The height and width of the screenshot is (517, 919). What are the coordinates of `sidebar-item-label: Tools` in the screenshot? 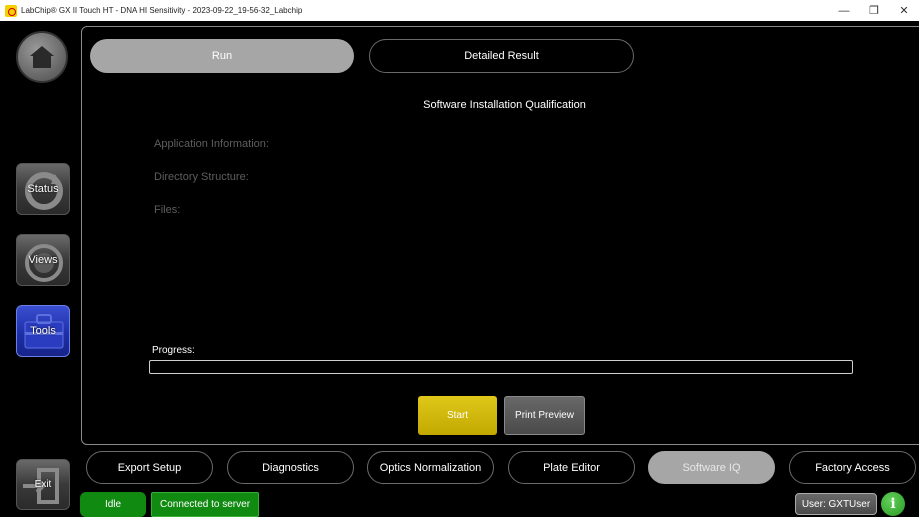 It's located at (43, 331).